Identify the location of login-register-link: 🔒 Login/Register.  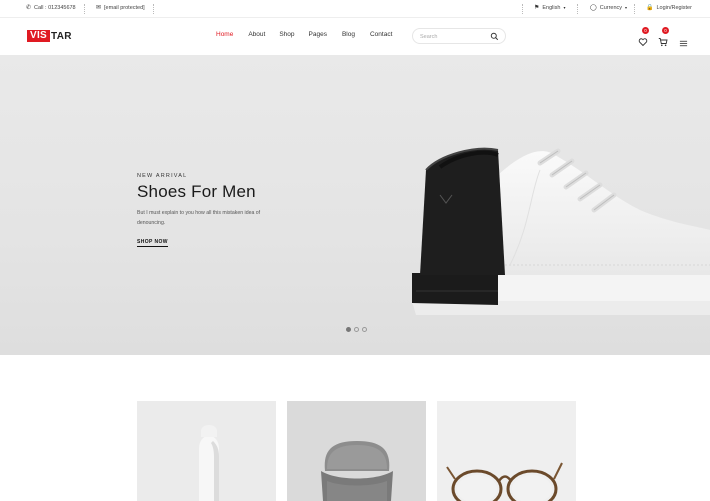
(669, 8).